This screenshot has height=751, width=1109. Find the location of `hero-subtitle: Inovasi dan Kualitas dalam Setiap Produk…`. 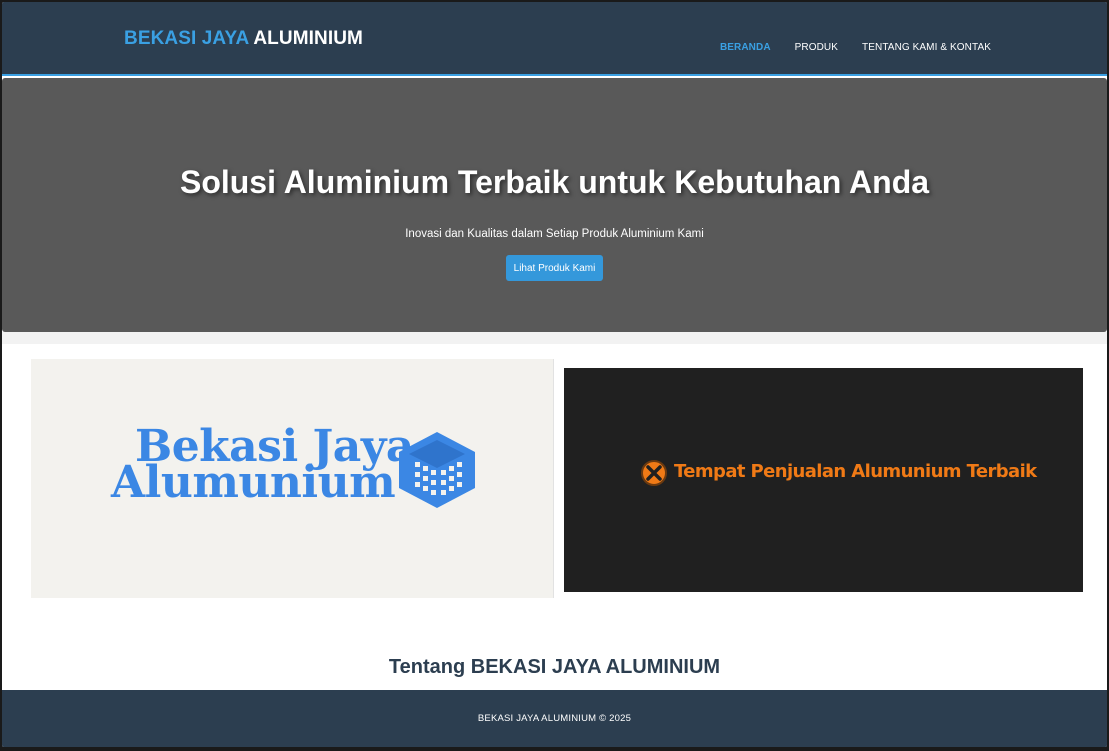

hero-subtitle: Inovasi dan Kualitas dalam Setiap Produk… is located at coordinates (554, 234).